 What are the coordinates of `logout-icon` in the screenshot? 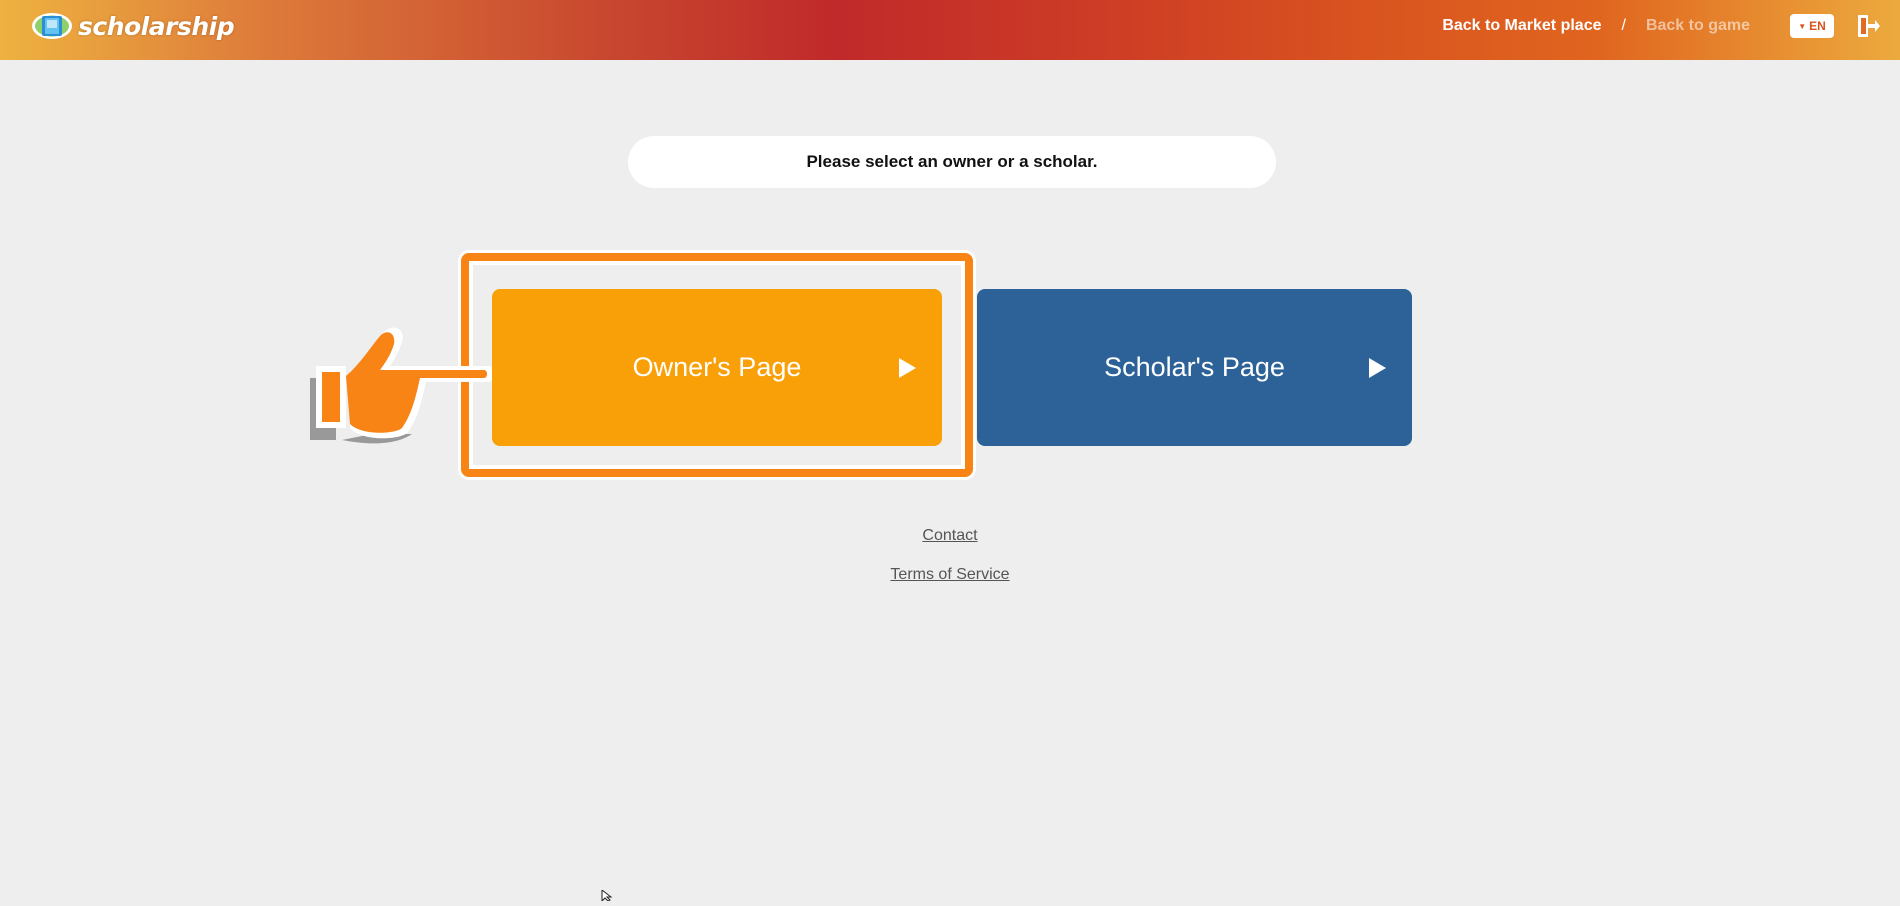 It's located at (1868, 26).